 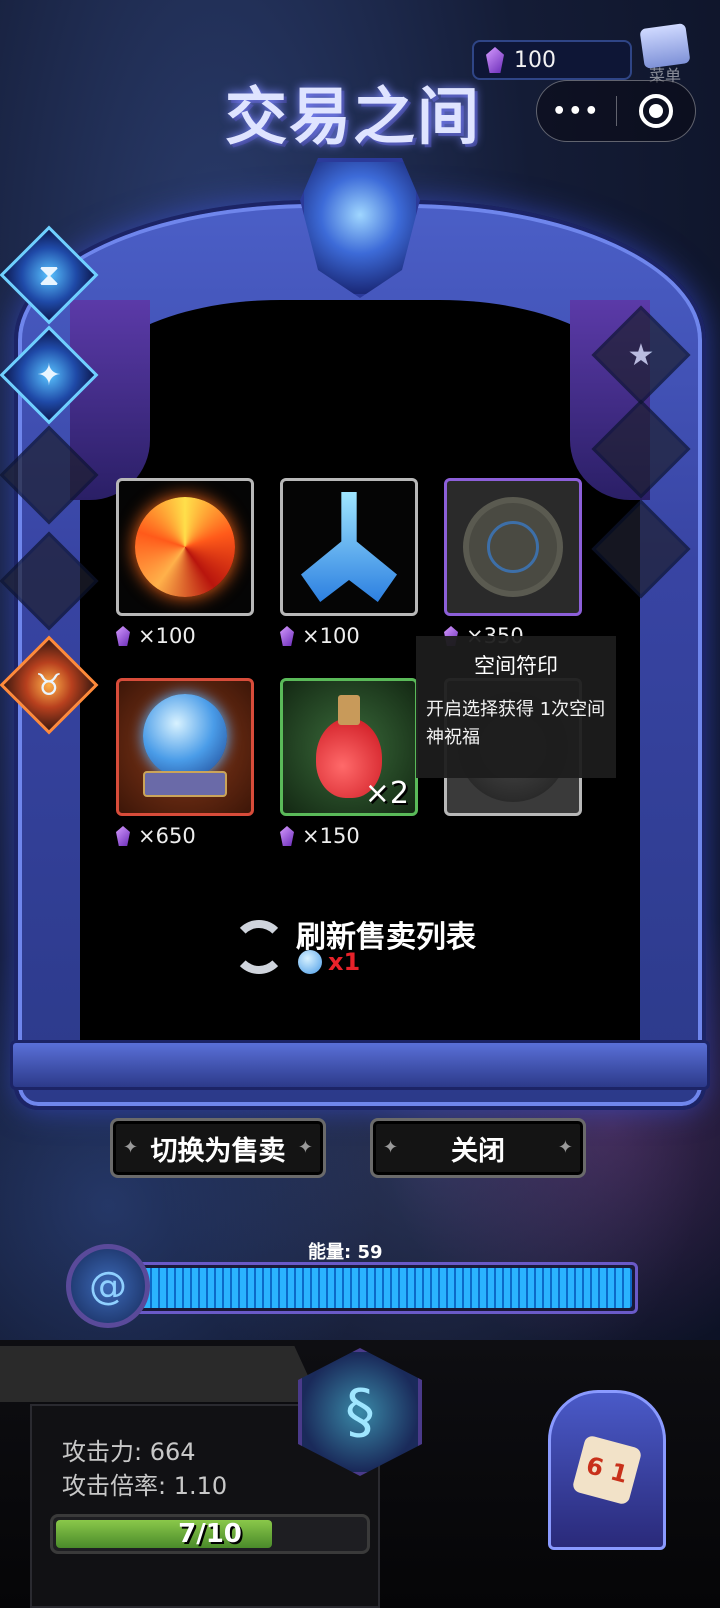 What do you see at coordinates (49, 685) in the screenshot?
I see `bull-icon: ♉` at bounding box center [49, 685].